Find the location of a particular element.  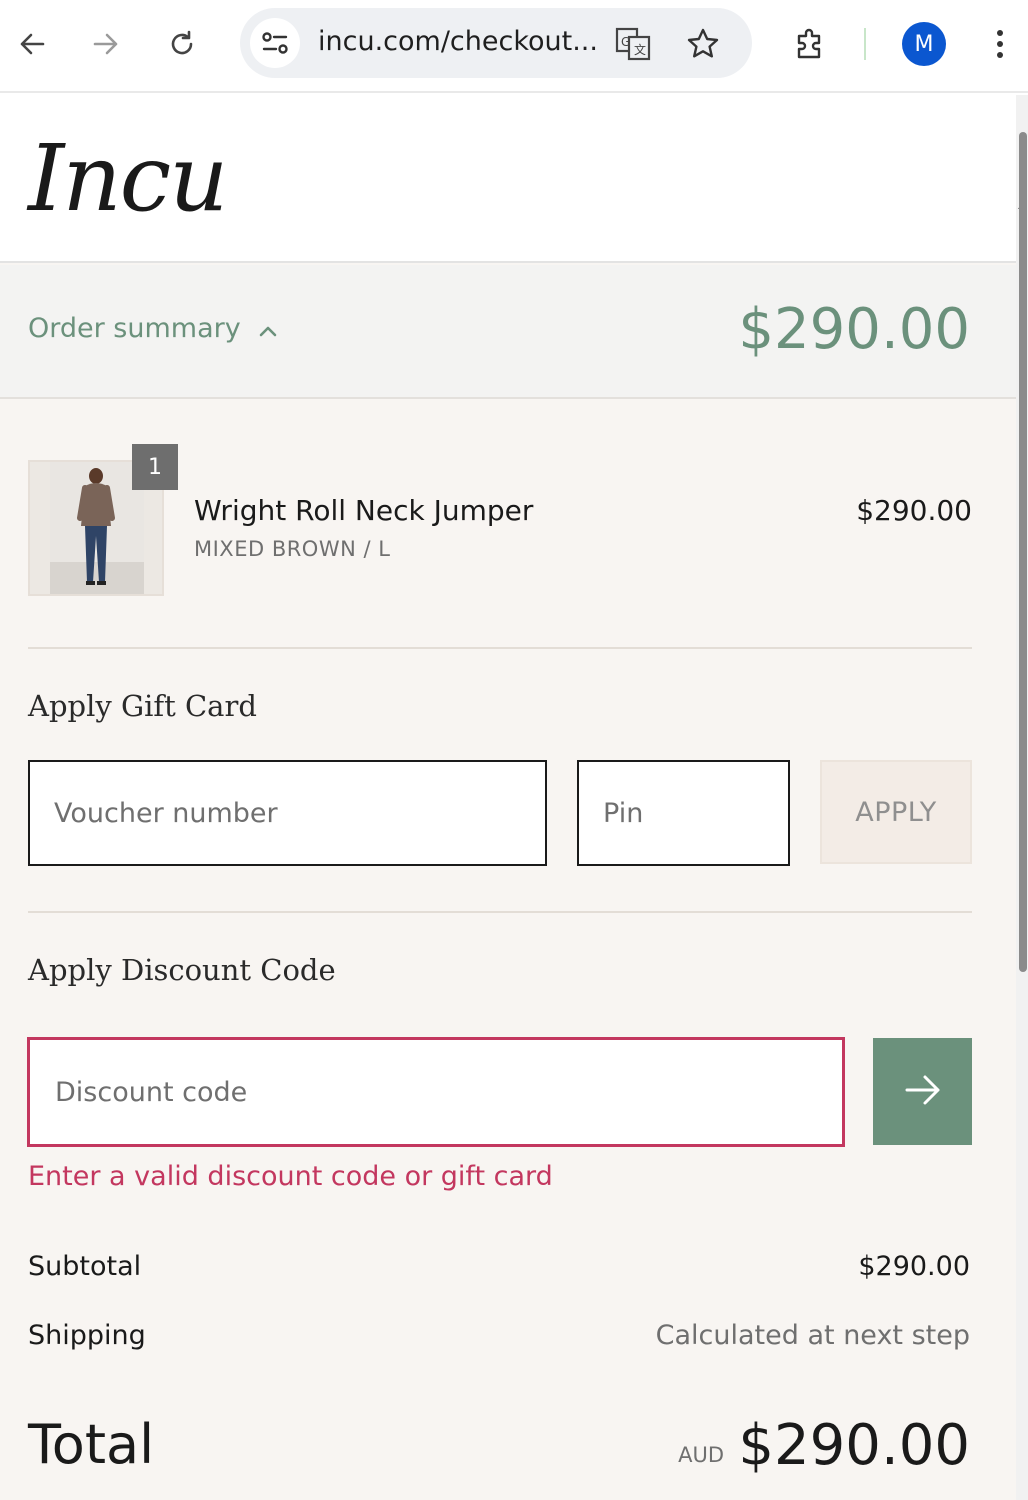

bookmark-star-icon is located at coordinates (703, 44).